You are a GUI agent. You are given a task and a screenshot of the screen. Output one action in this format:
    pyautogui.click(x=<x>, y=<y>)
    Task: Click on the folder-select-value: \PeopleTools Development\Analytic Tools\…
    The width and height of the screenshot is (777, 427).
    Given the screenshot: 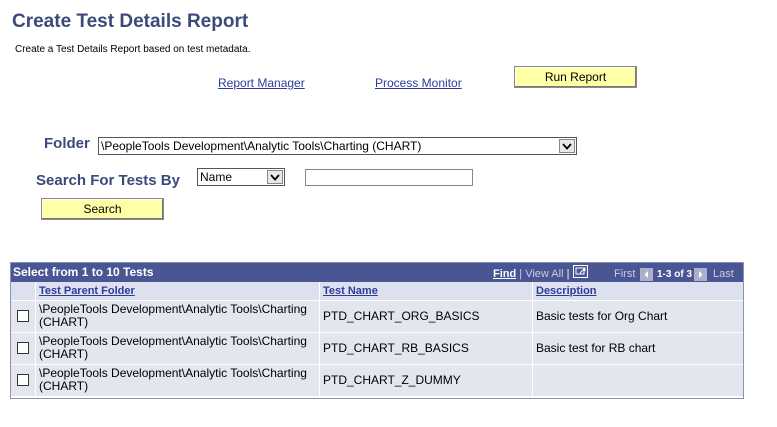 What is the action you would take?
    pyautogui.click(x=261, y=146)
    